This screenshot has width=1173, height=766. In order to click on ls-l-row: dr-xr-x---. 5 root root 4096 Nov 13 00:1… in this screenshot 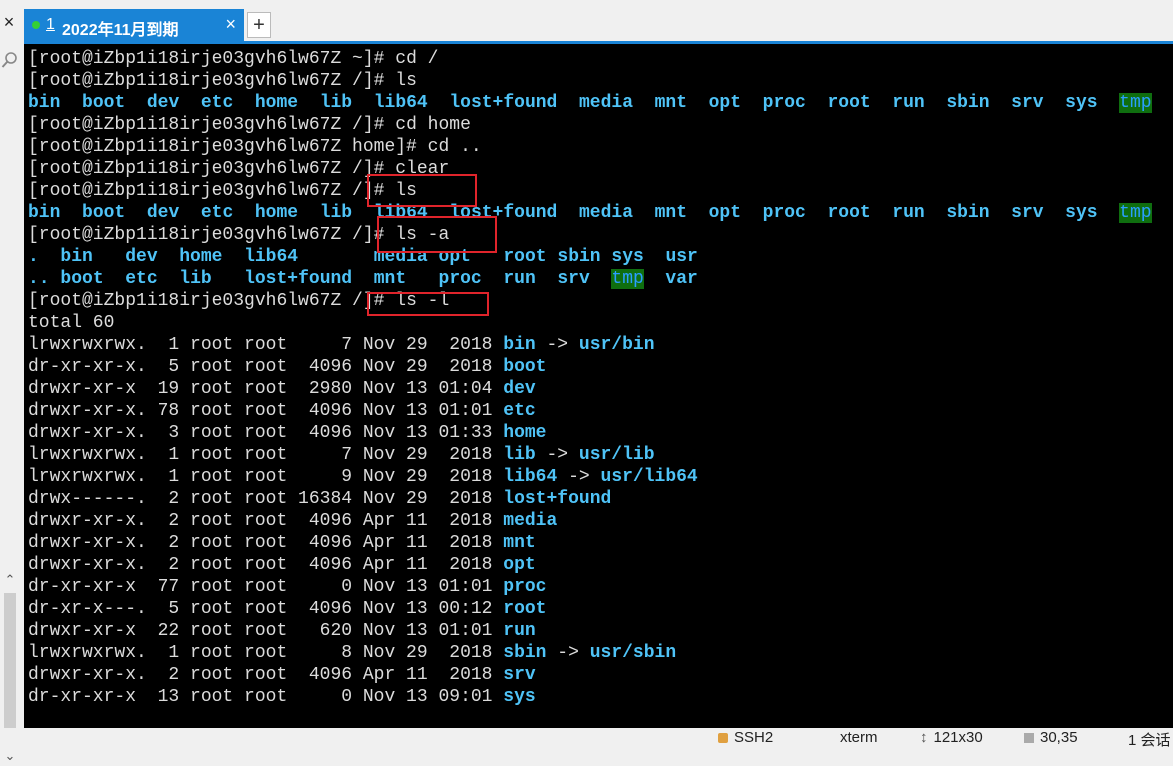, I will do `click(590, 609)`.